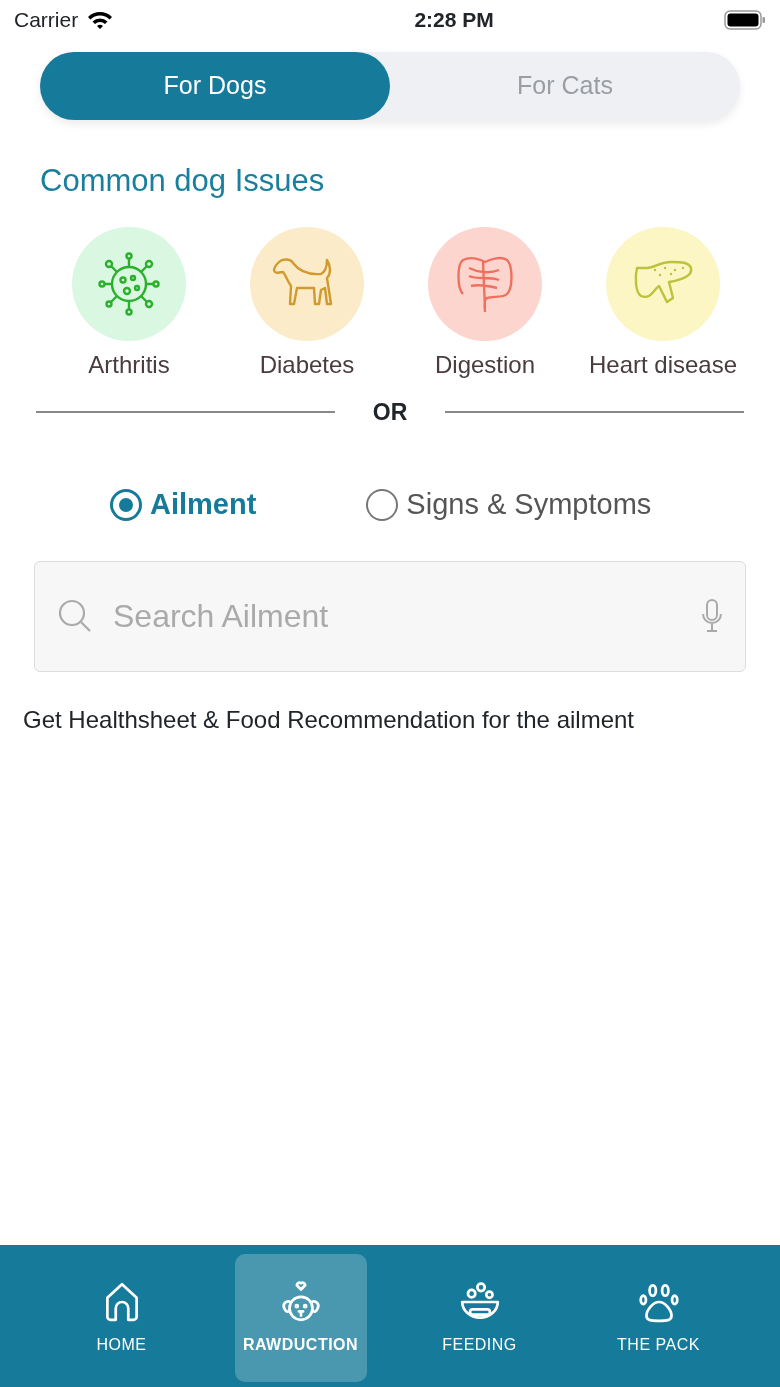 The image size is (780, 1387). I want to click on divider-label: OR, so click(390, 412).